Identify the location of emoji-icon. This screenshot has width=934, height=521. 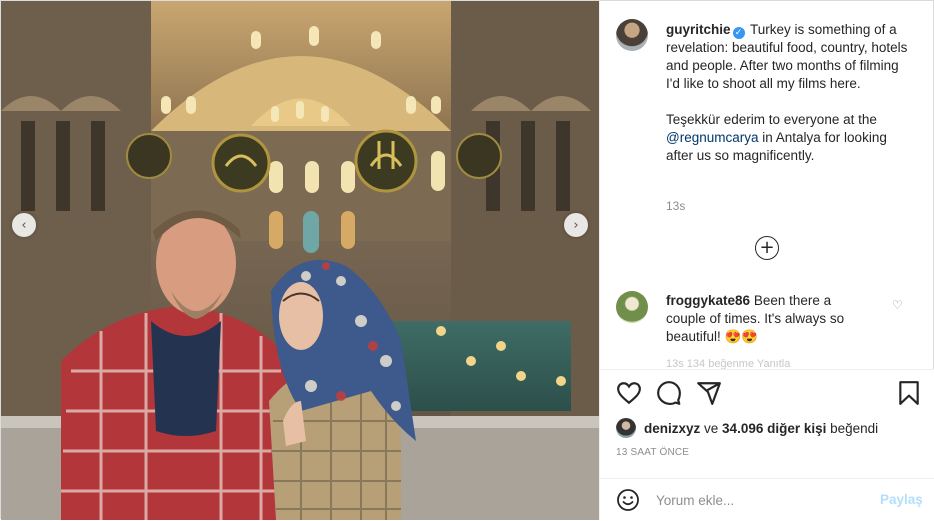
(628, 500).